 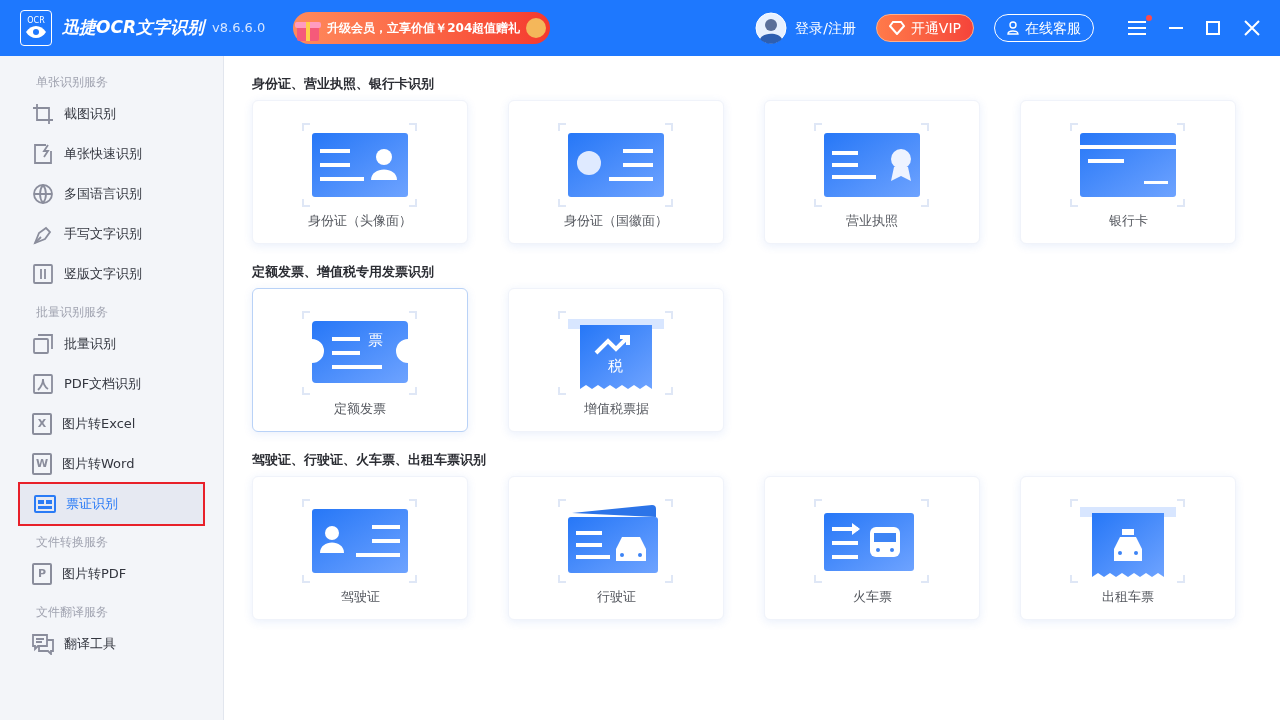 What do you see at coordinates (42, 424) in the screenshot?
I see `file-icon: X` at bounding box center [42, 424].